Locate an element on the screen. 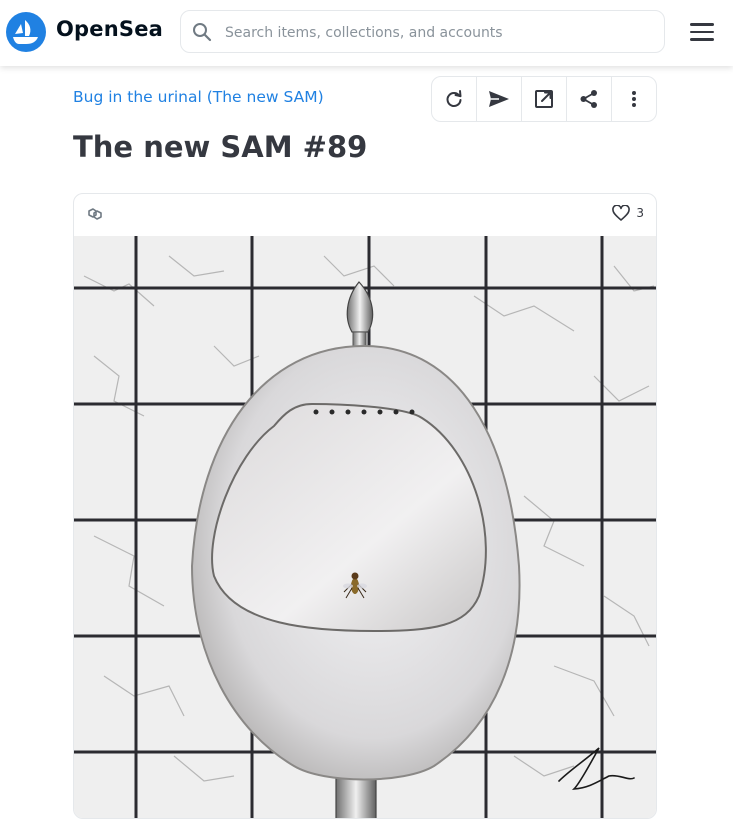  share-button is located at coordinates (589, 99).